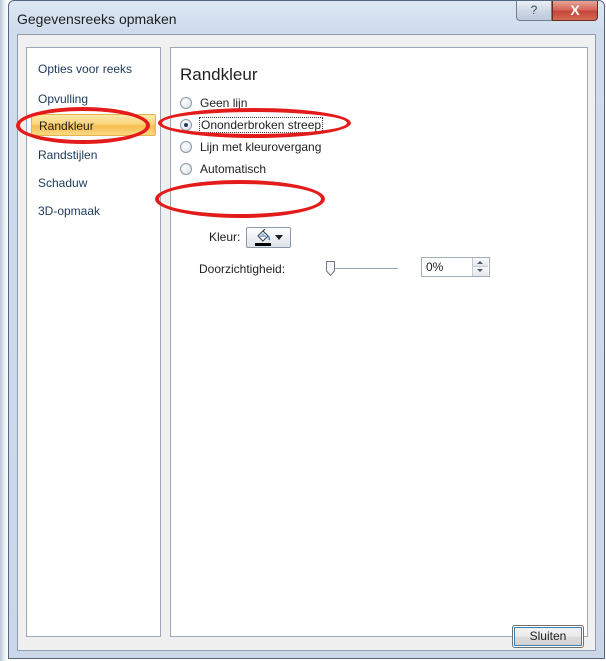 The image size is (606, 661). What do you see at coordinates (534, 11) in the screenshot?
I see `help-button: ?` at bounding box center [534, 11].